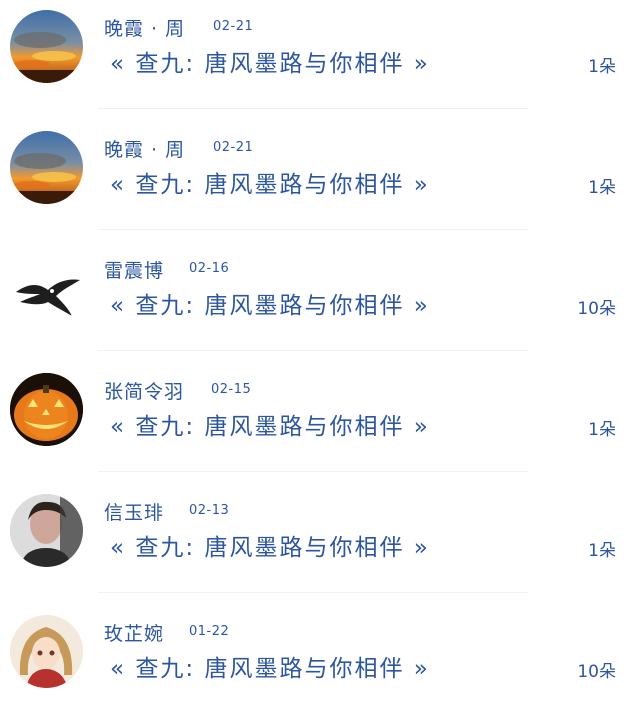  I want to click on swallow-bird-avatar, so click(46, 288).